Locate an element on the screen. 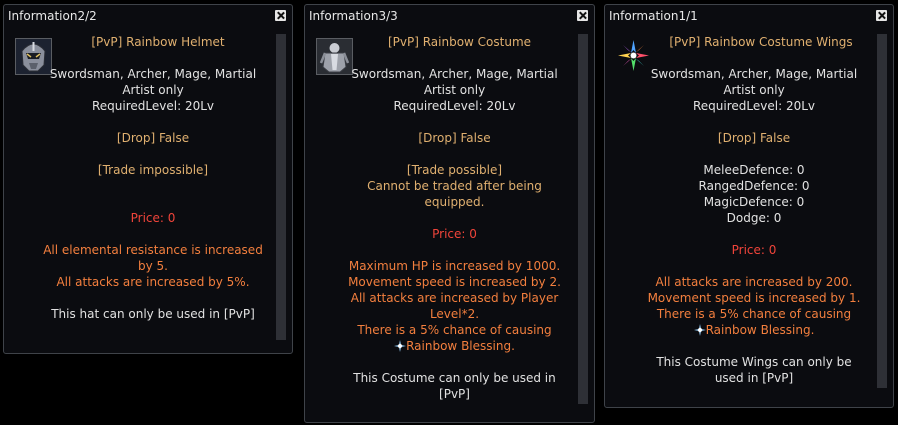 The height and width of the screenshot is (425, 898). usage-note: This Costume can only be used in is located at coordinates (454, 378).